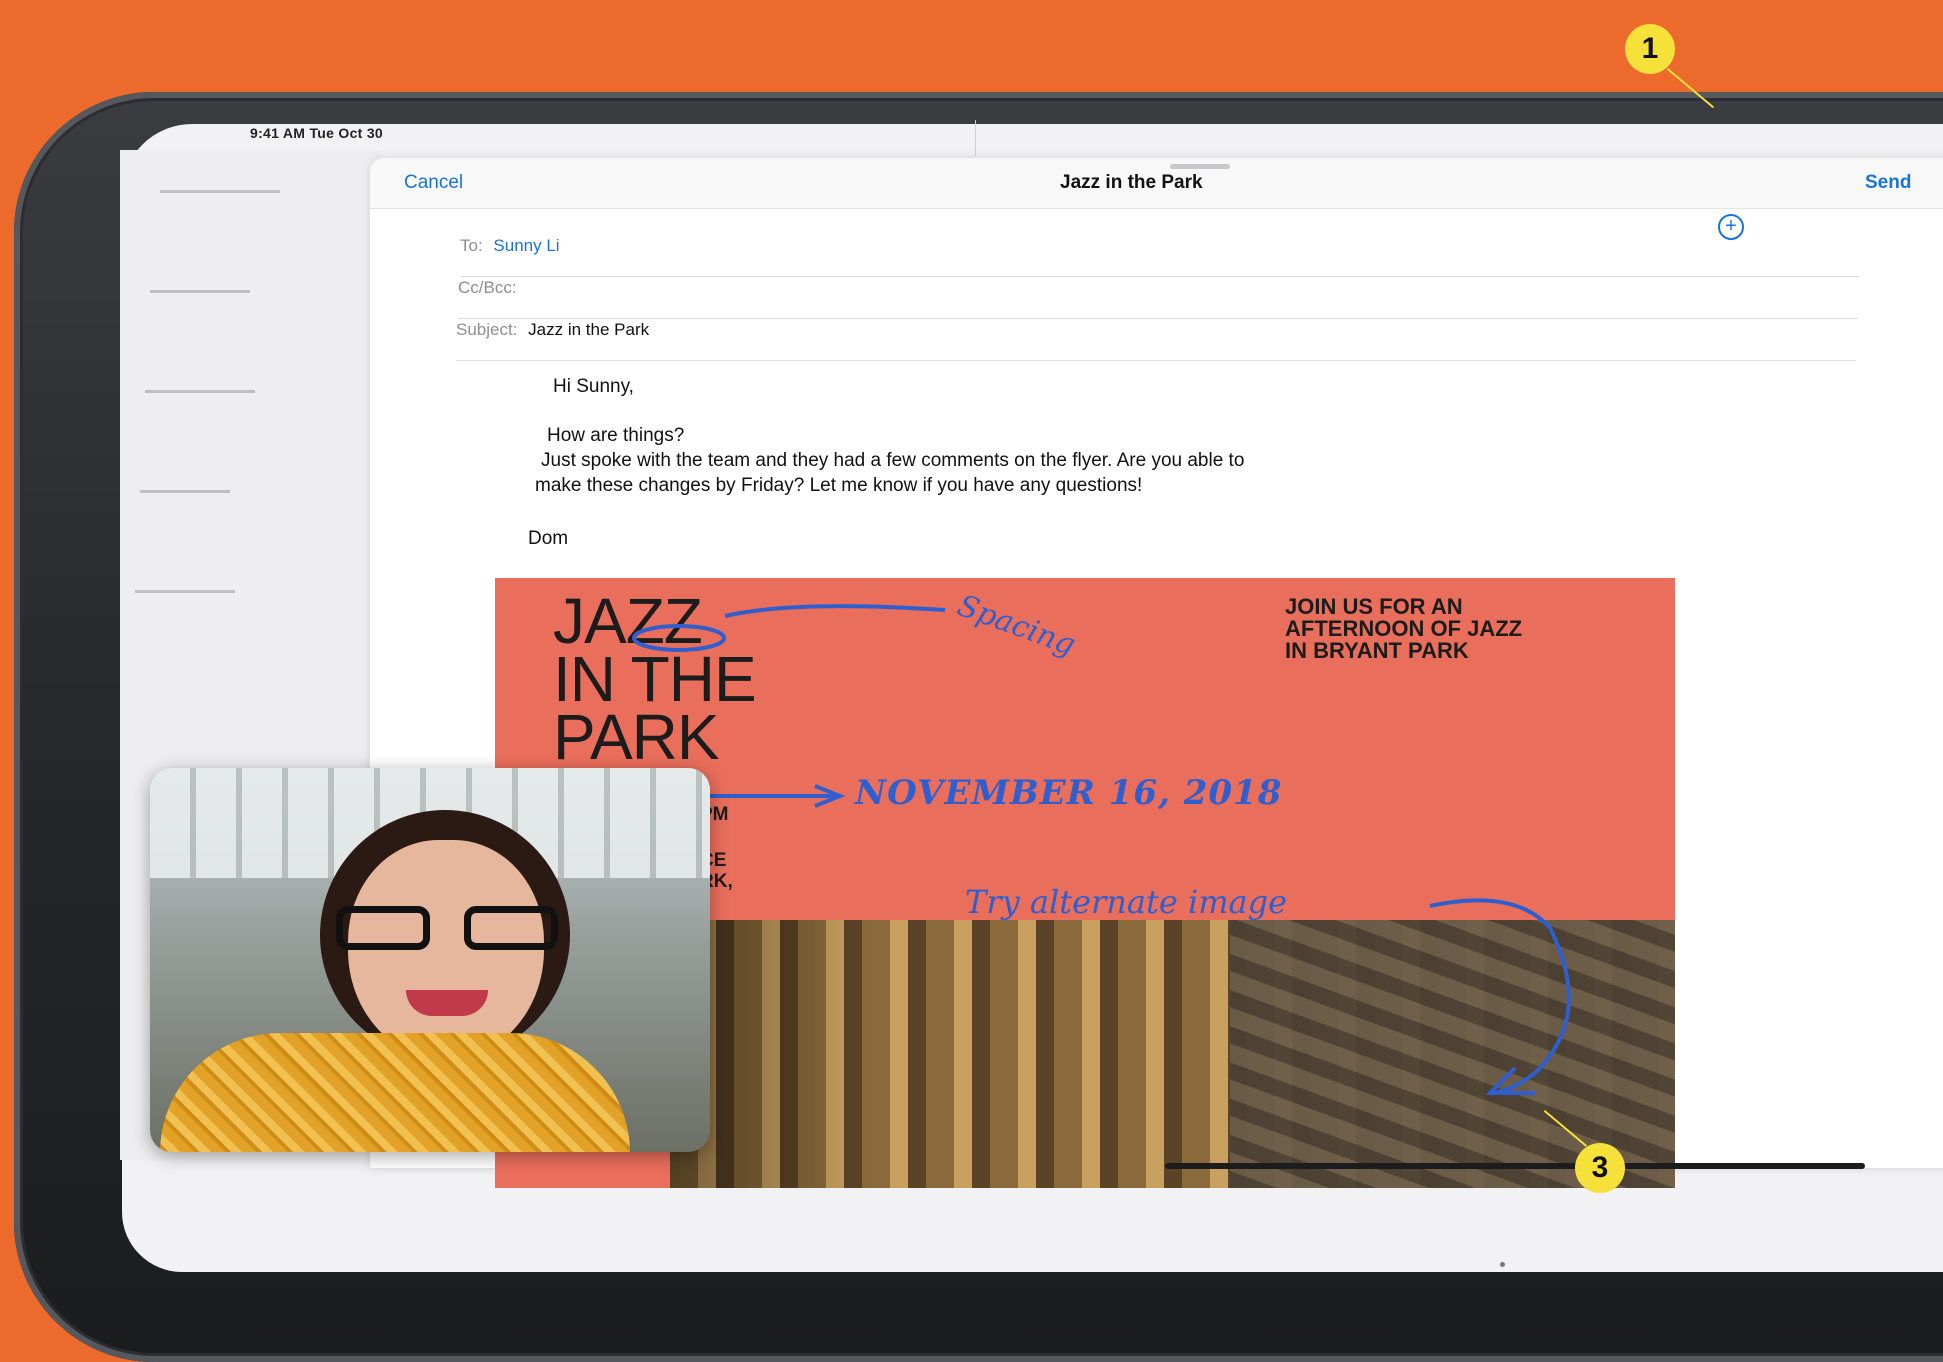 This screenshot has width=1943, height=1362. Describe the element at coordinates (1515, 1166) in the screenshot. I see `home-indicator` at that location.